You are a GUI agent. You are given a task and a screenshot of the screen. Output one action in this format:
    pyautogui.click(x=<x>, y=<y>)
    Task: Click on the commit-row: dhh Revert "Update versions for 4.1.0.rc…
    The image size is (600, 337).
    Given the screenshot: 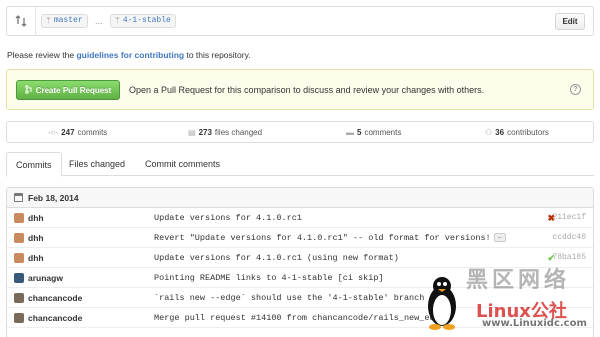 What is the action you would take?
    pyautogui.click(x=300, y=238)
    